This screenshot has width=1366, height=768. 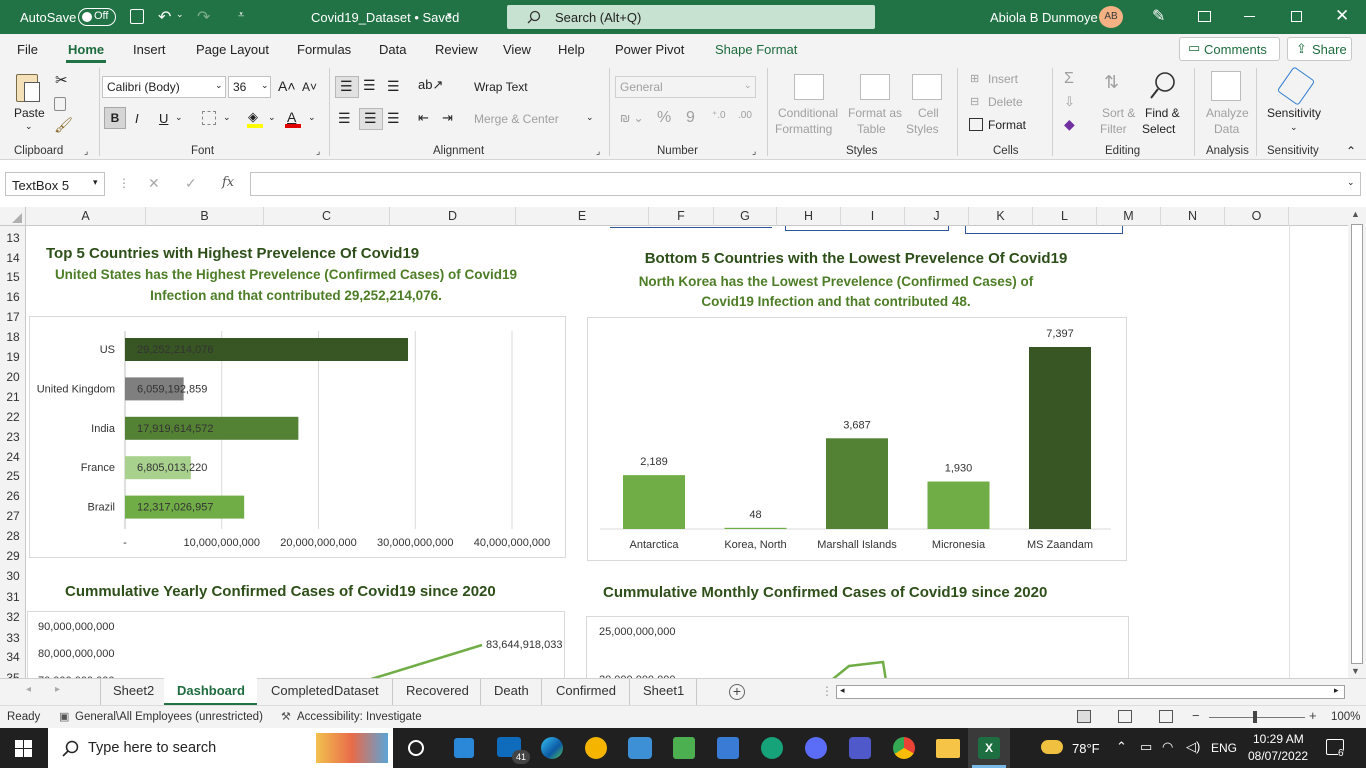 What do you see at coordinates (1355, 671) in the screenshot?
I see `scroll-down-icon: ▼` at bounding box center [1355, 671].